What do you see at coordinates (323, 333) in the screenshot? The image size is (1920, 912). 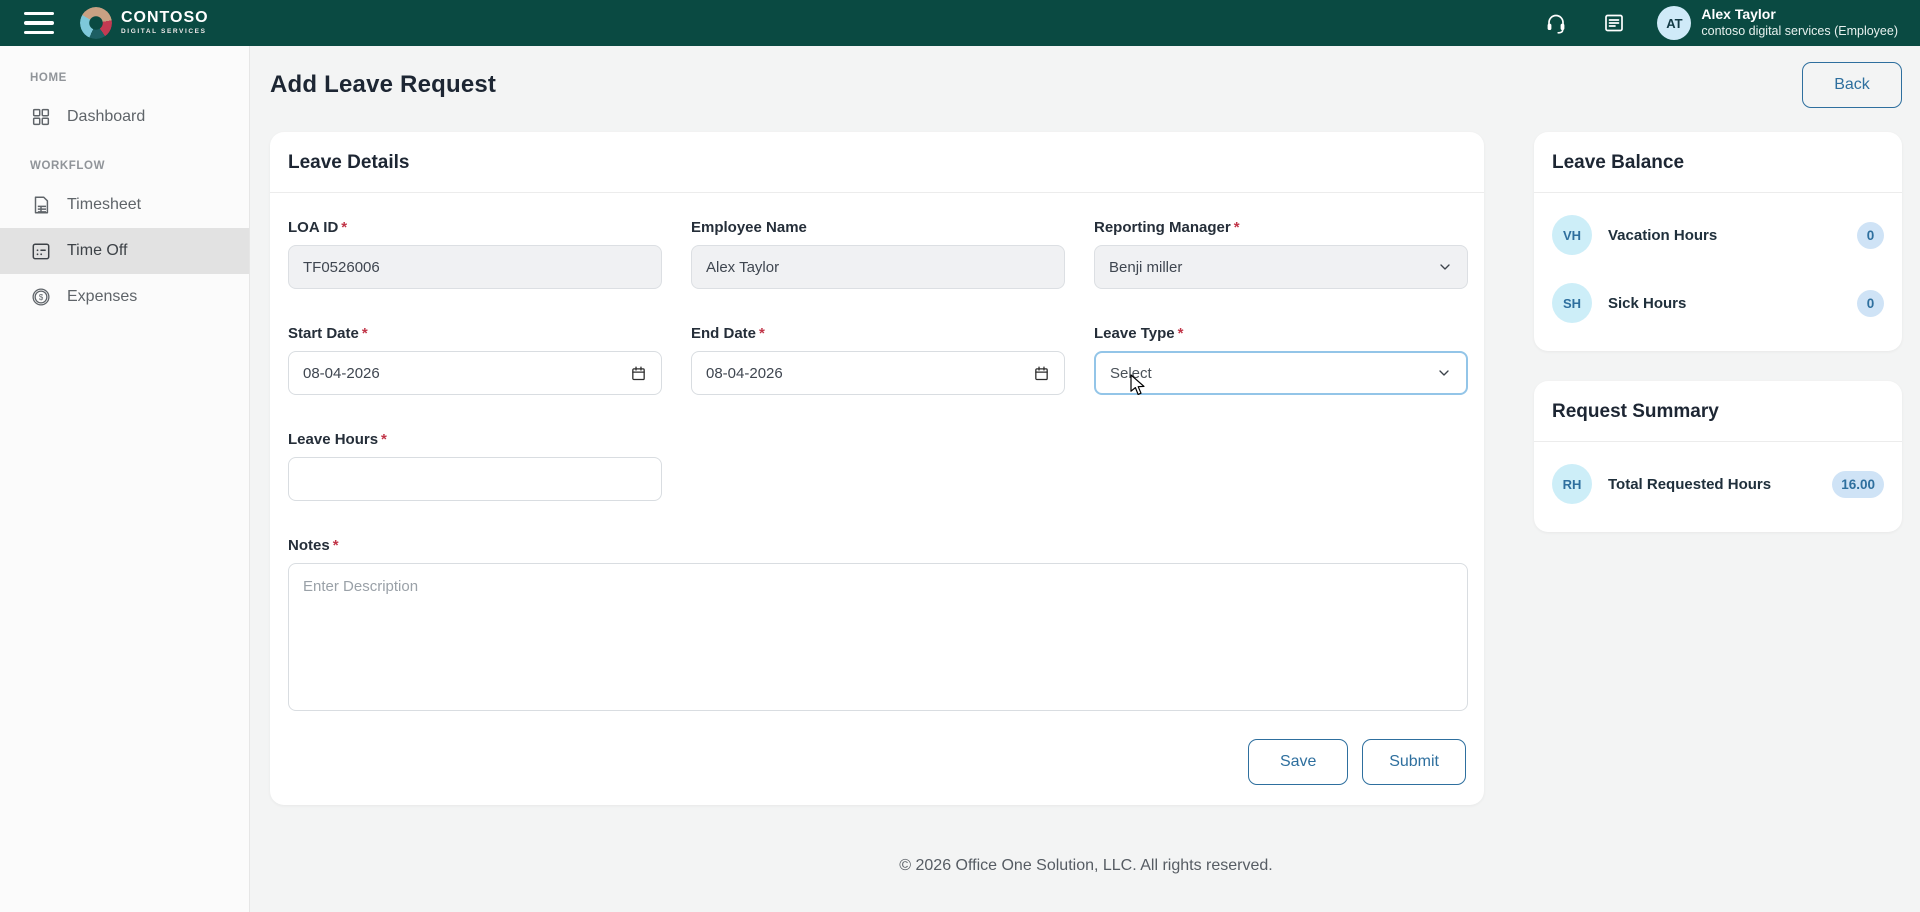 I see `start-date-label: Start Date` at bounding box center [323, 333].